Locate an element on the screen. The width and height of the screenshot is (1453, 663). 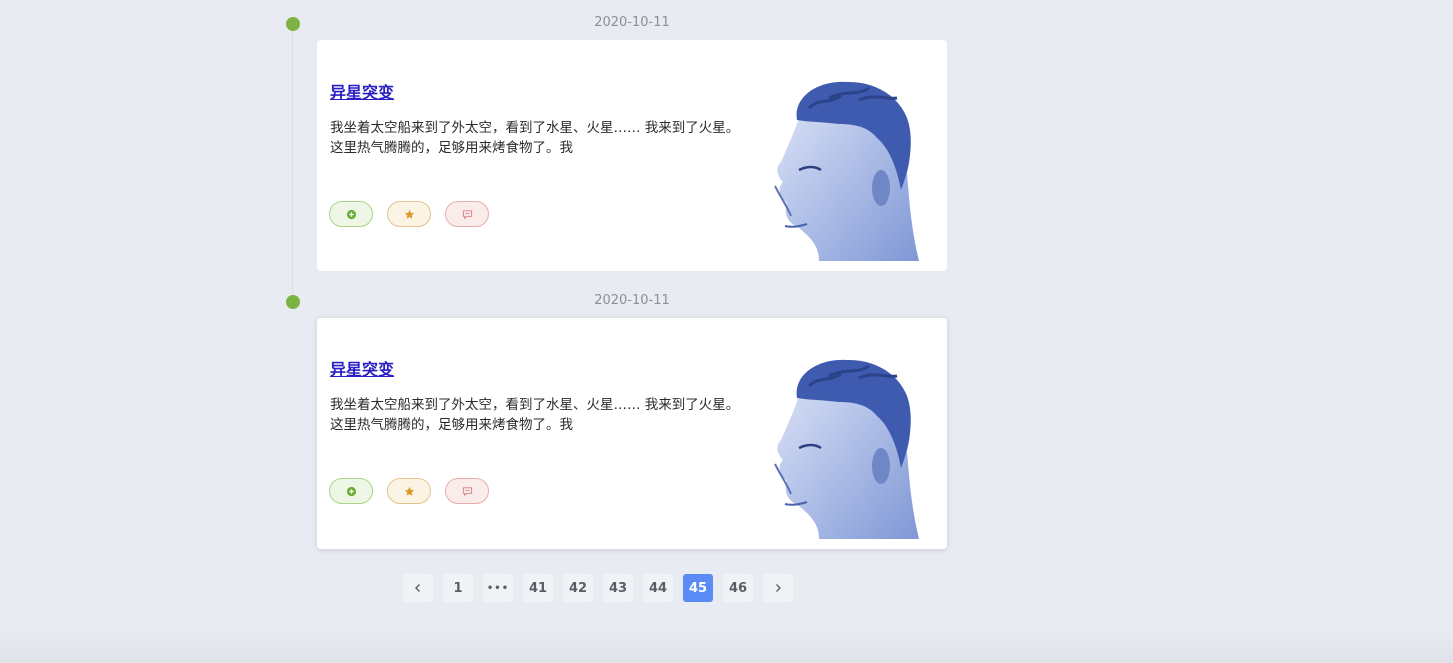
page-button-42: 42 is located at coordinates (578, 588).